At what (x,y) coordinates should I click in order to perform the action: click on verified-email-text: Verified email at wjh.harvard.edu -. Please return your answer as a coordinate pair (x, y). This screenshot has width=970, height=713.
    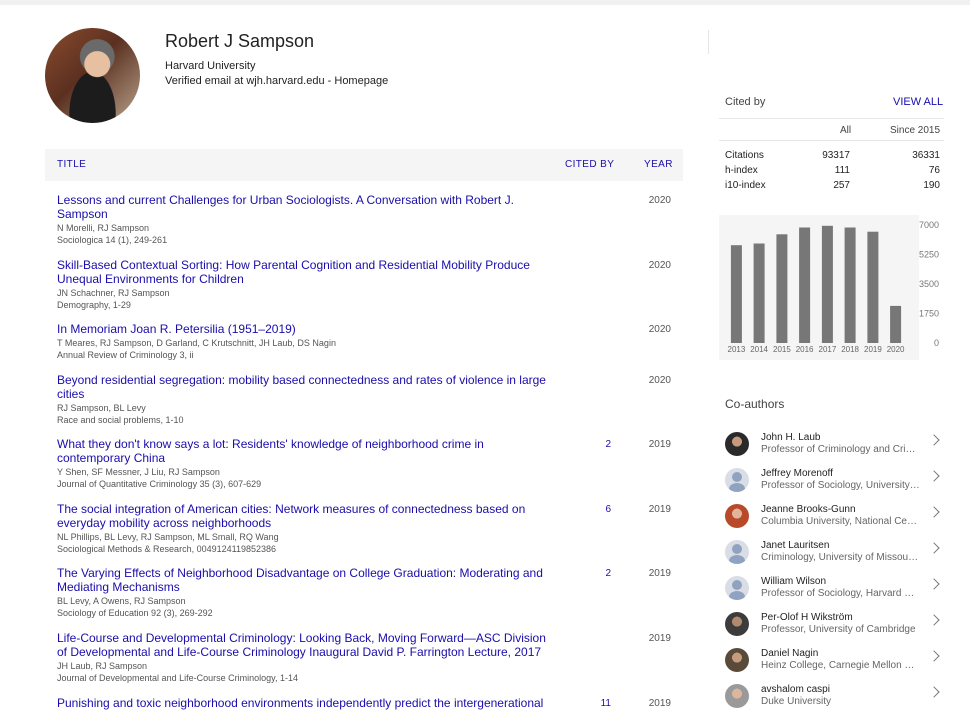
    Looking at the image, I should click on (250, 81).